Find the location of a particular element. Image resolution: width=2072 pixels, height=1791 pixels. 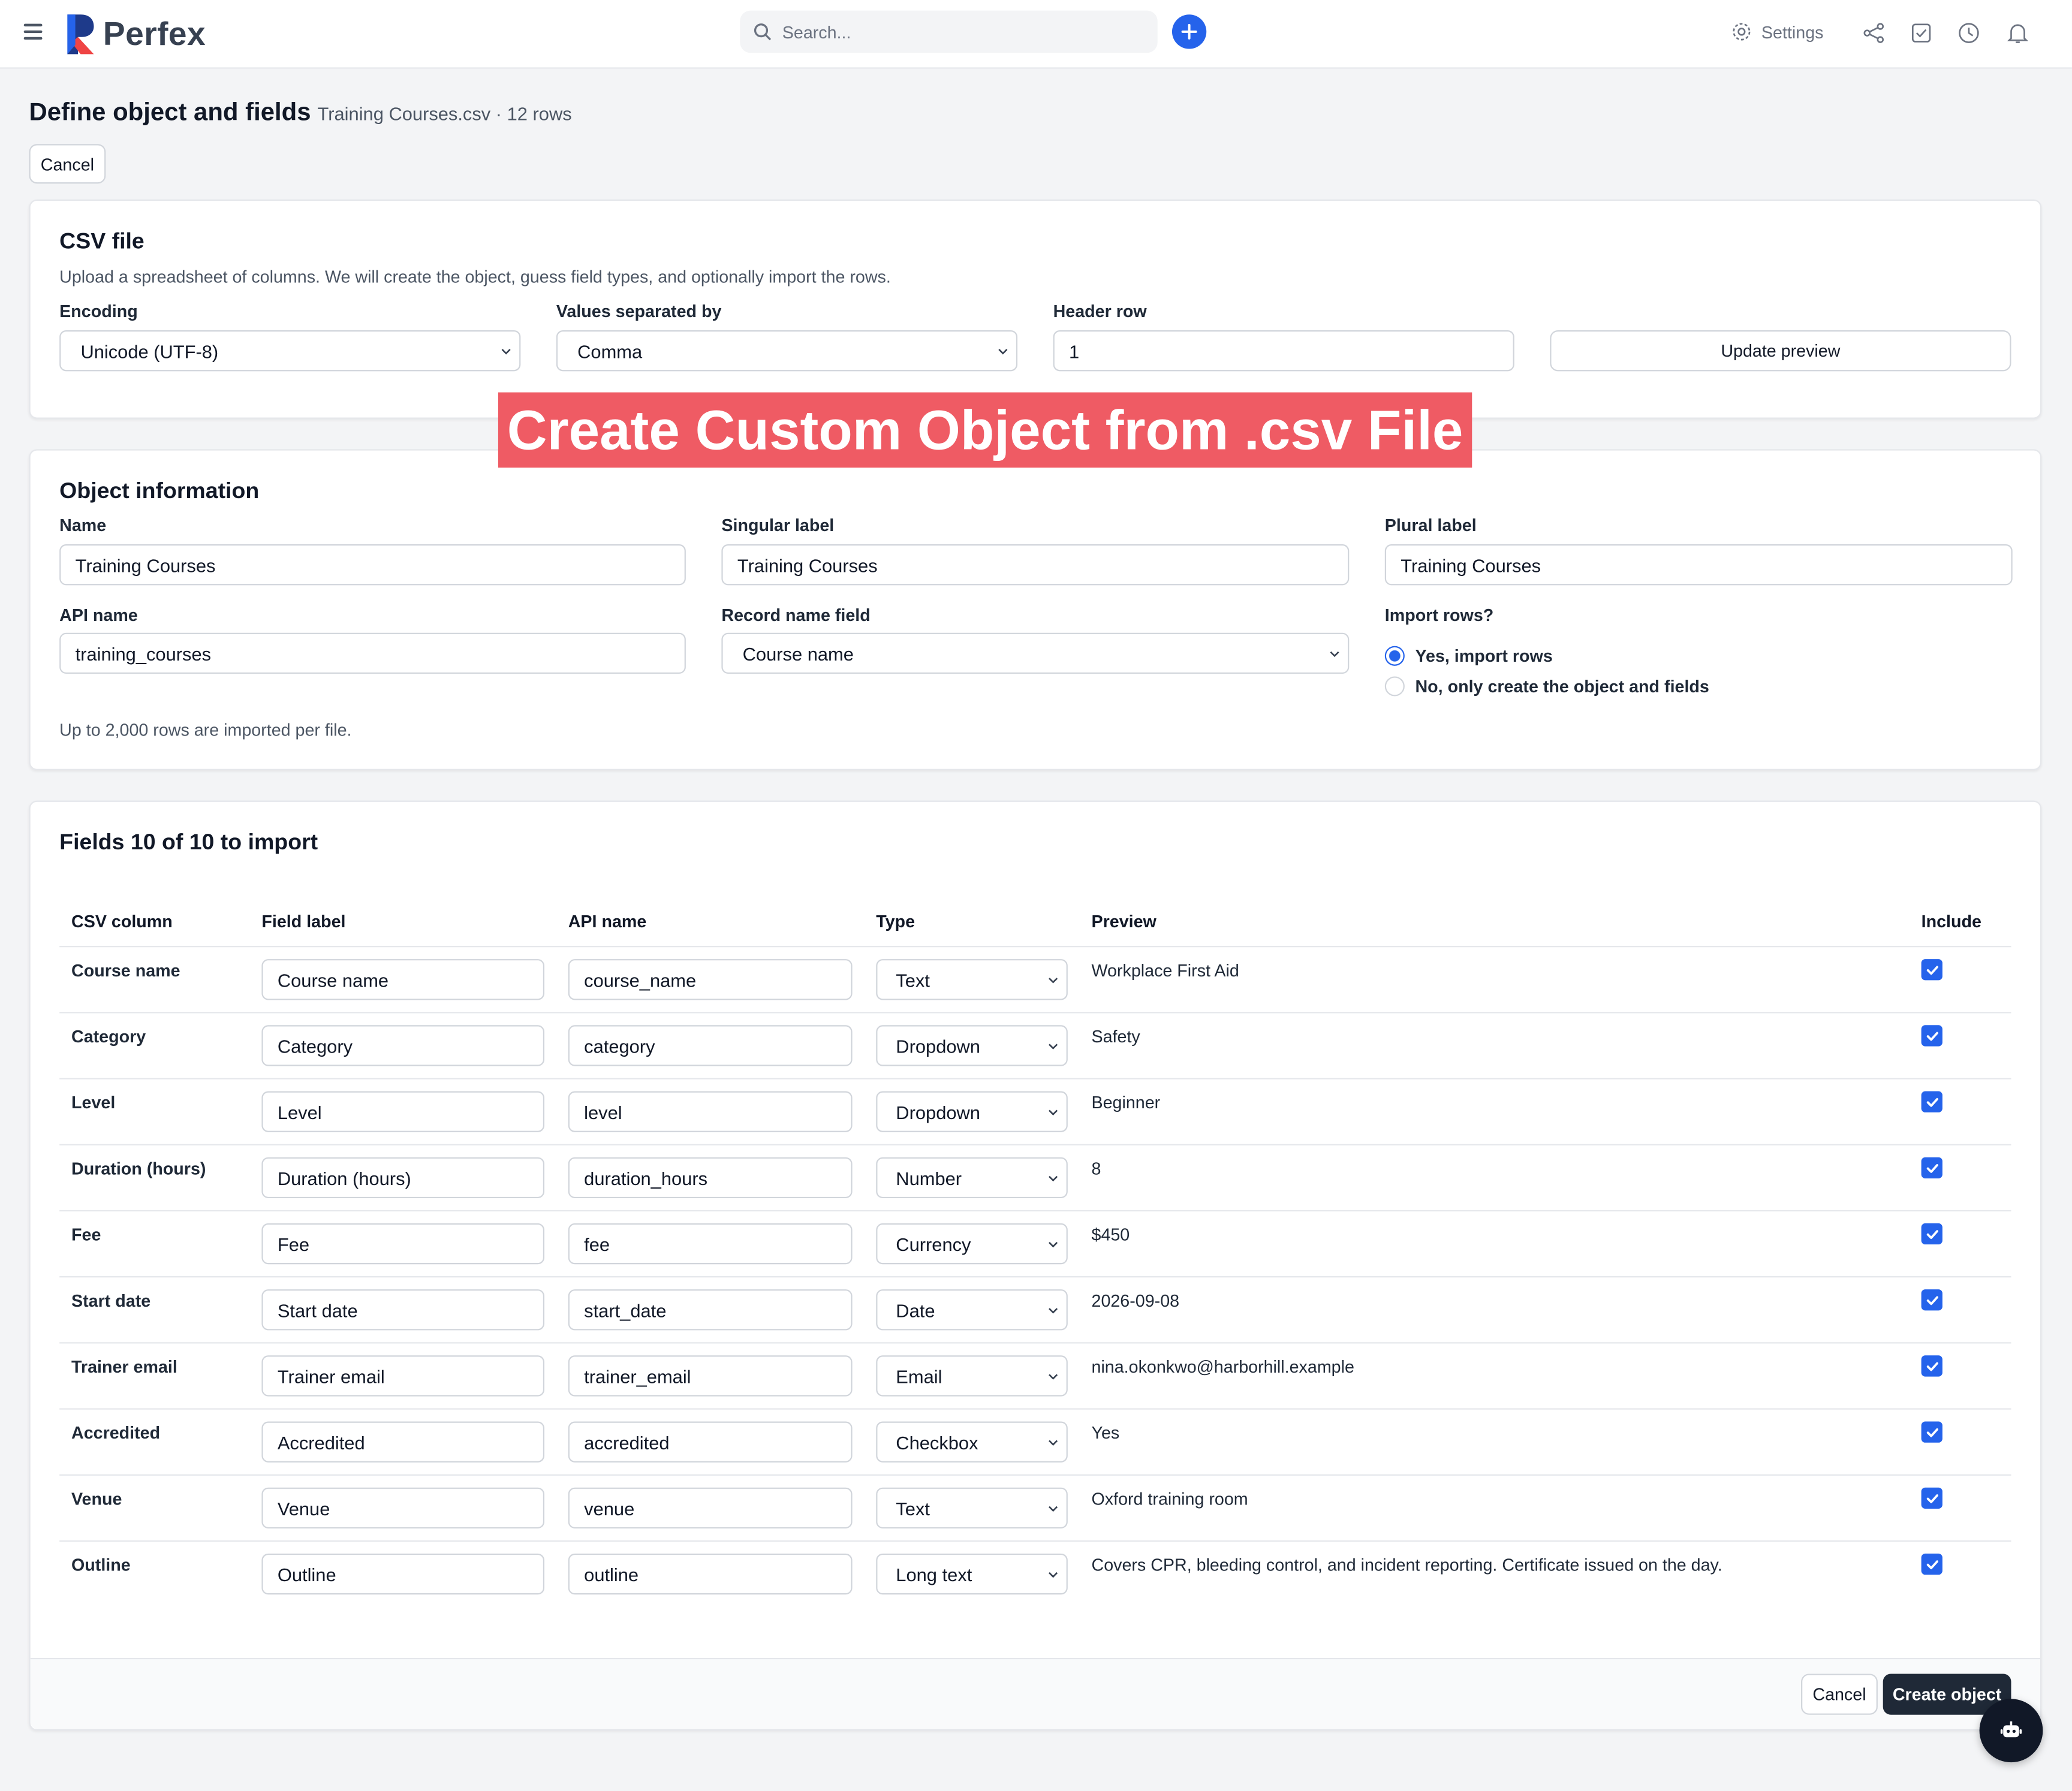

clock-icon is located at coordinates (1969, 33).